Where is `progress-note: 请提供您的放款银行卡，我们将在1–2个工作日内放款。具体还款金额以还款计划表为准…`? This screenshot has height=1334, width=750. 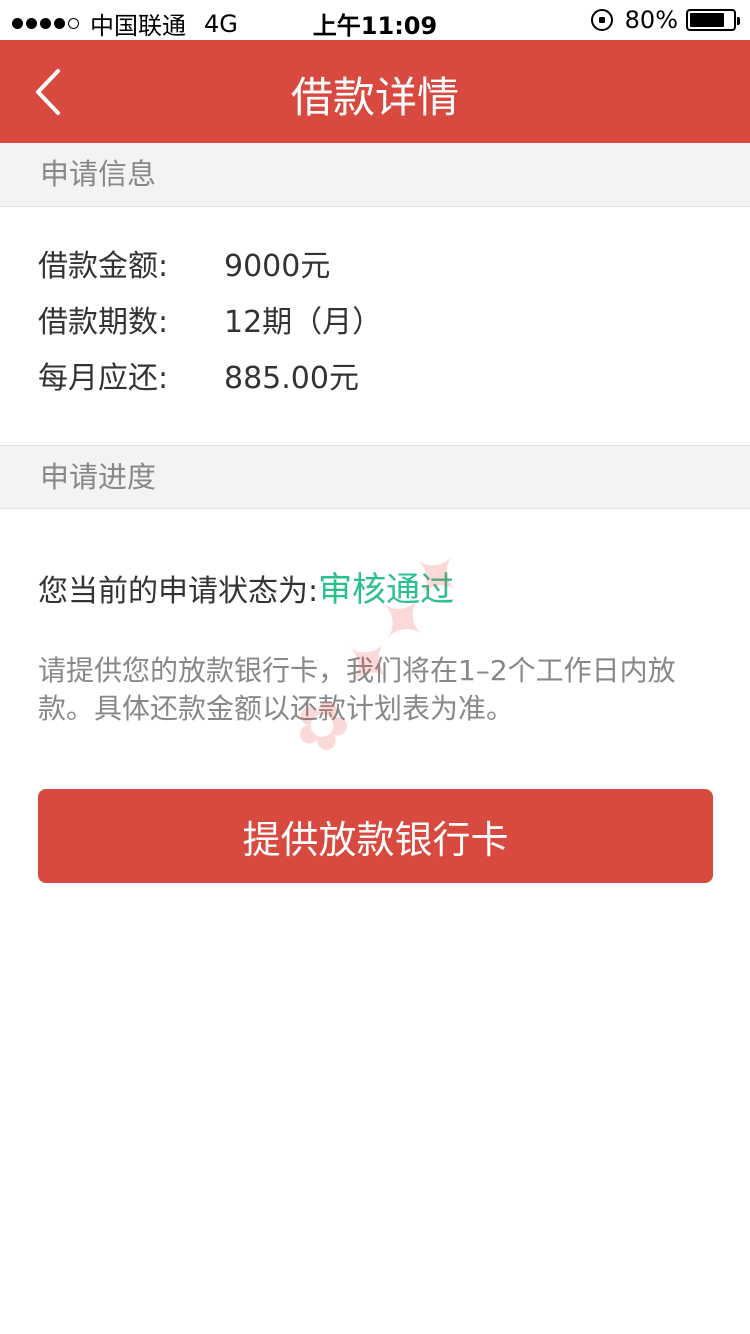 progress-note: 请提供您的放款银行卡，我们将在1–2个工作日内放款。具体还款金额以还款计划表为准… is located at coordinates (357, 689).